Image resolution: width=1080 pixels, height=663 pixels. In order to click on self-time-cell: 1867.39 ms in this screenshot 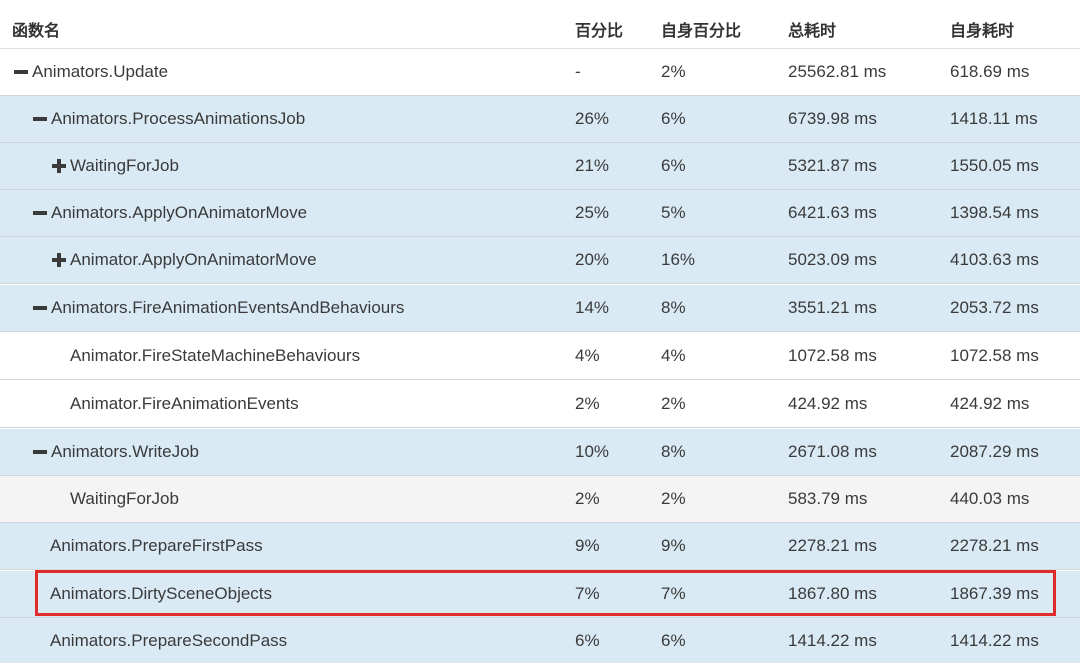, I will do `click(994, 593)`.